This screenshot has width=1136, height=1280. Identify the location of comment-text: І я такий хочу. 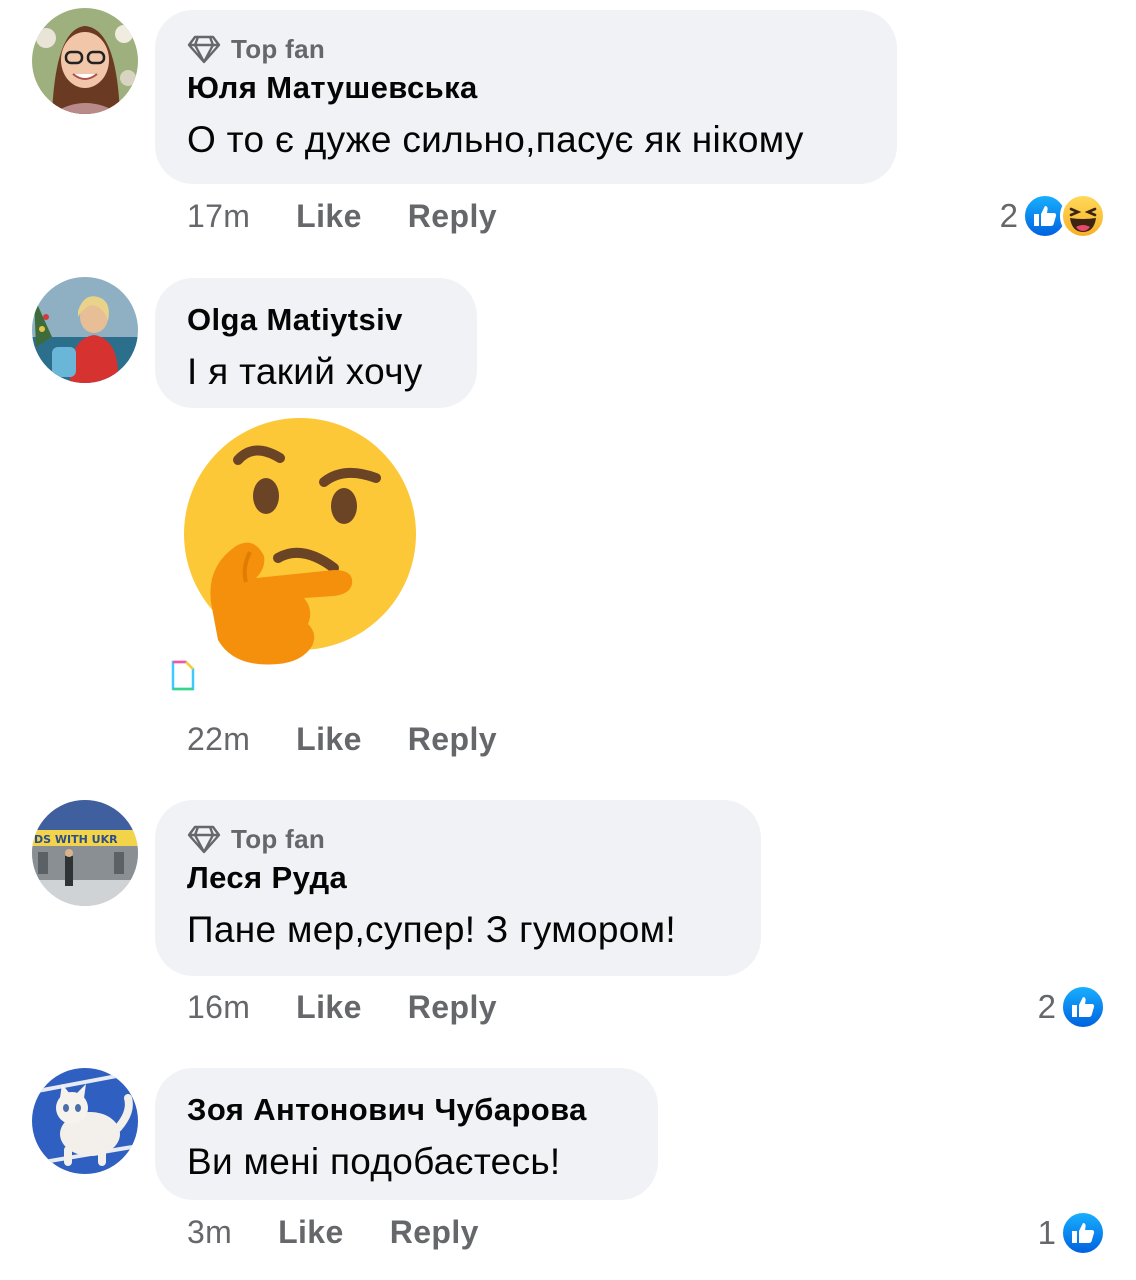
(305, 371).